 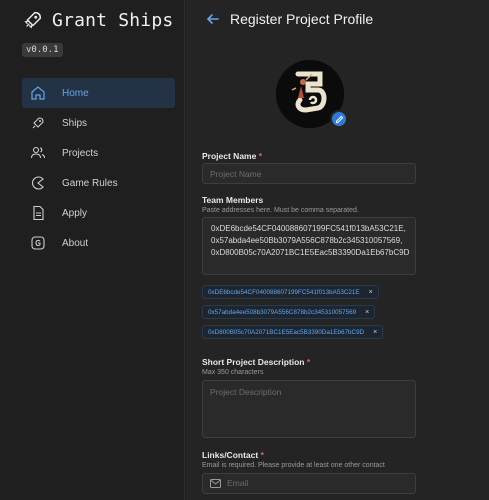 What do you see at coordinates (75, 213) in the screenshot?
I see `sidebar-item-label: Apply` at bounding box center [75, 213].